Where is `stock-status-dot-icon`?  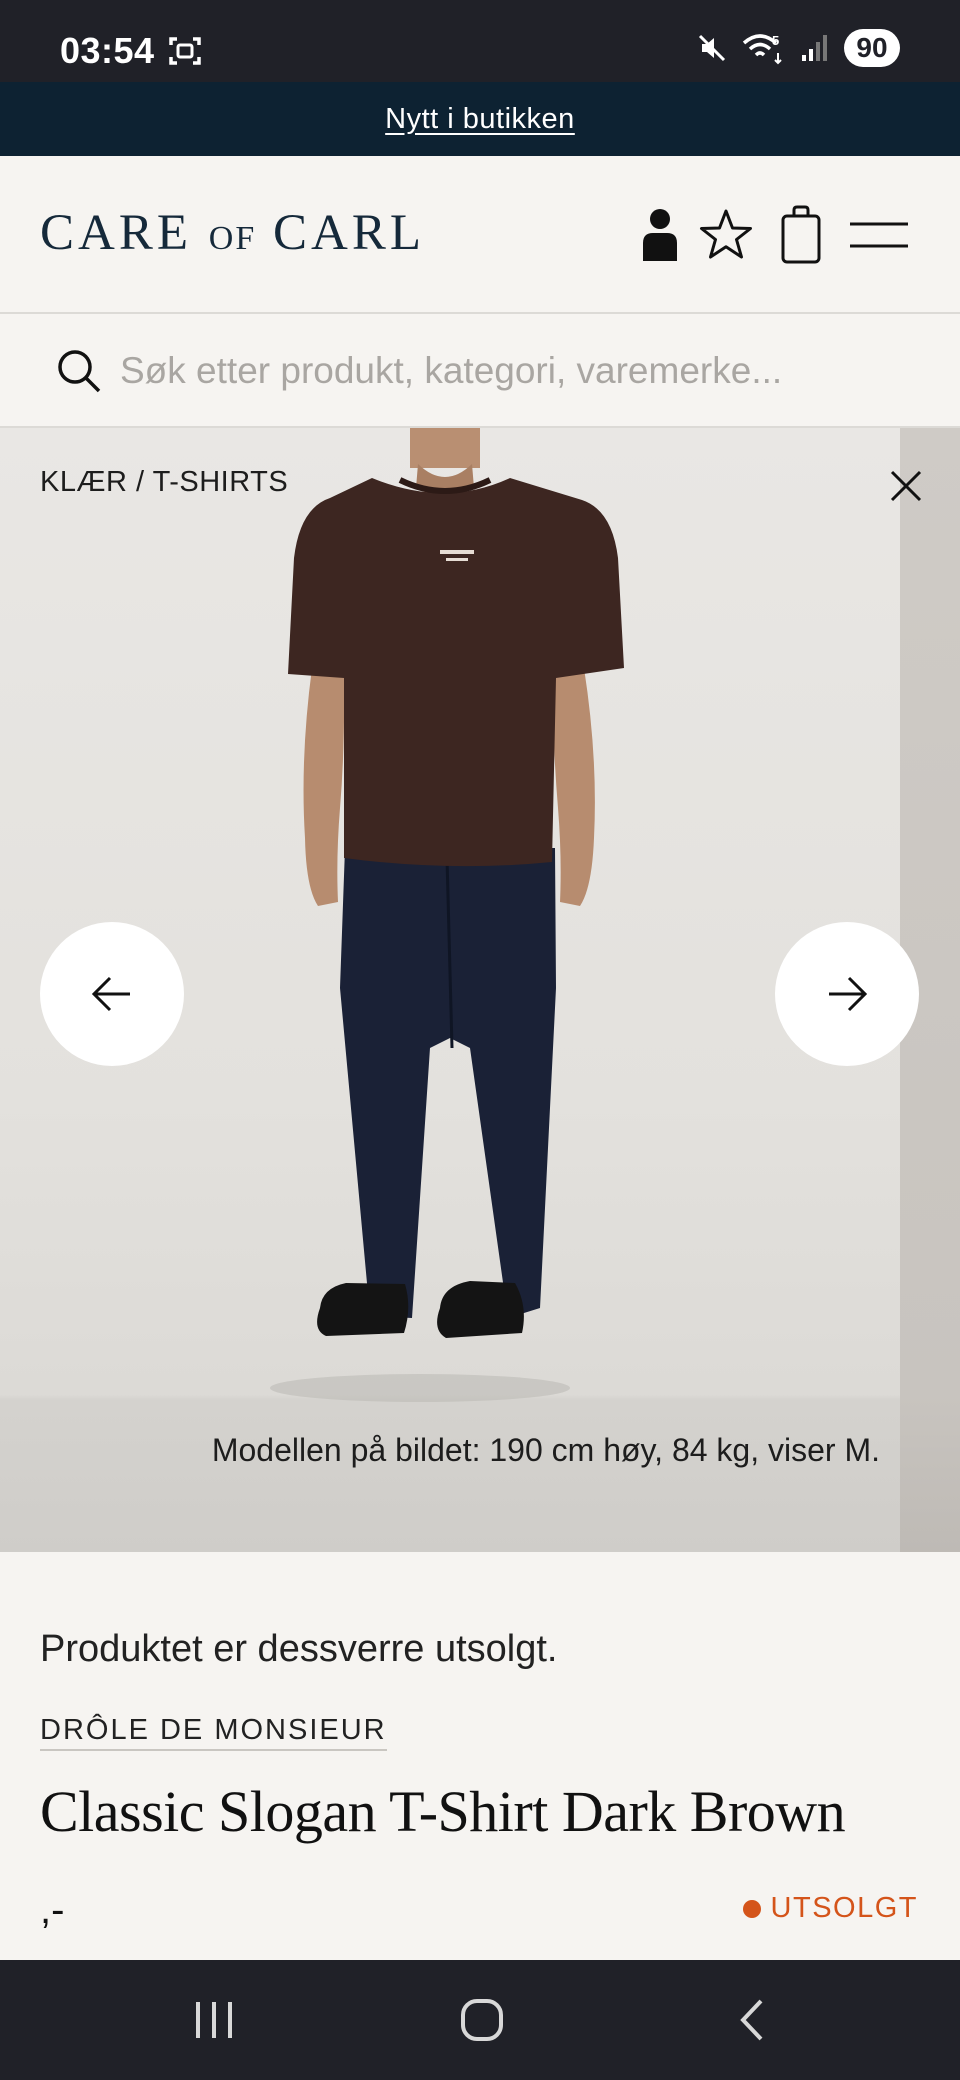 stock-status-dot-icon is located at coordinates (751, 1908).